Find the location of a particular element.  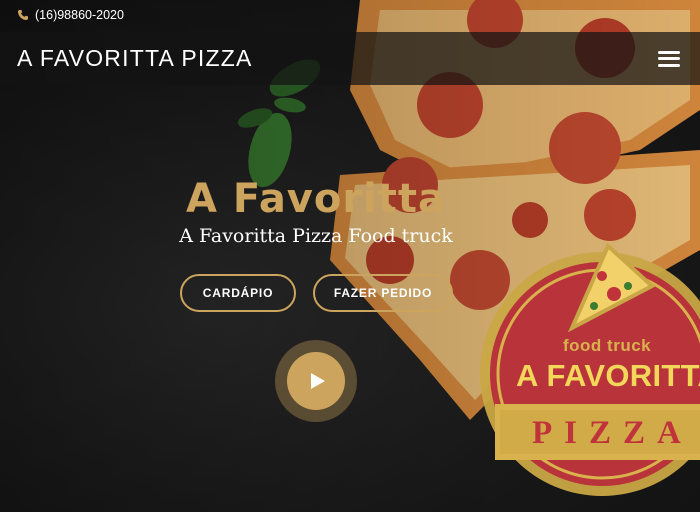

phone-number: (16)98860-2020 is located at coordinates (79, 15).